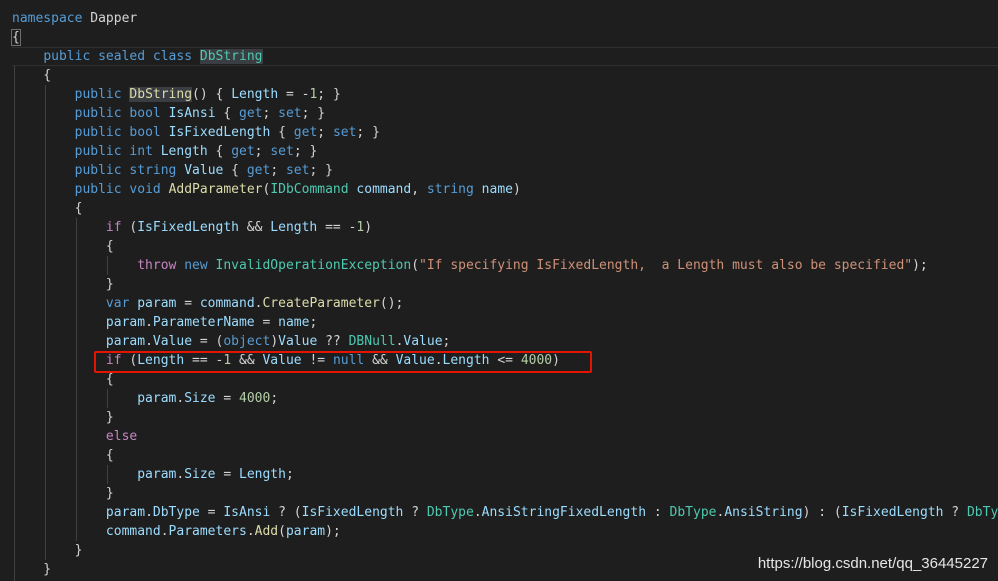 This screenshot has height=581, width=998. I want to click on code-token: ??, so click(333, 341).